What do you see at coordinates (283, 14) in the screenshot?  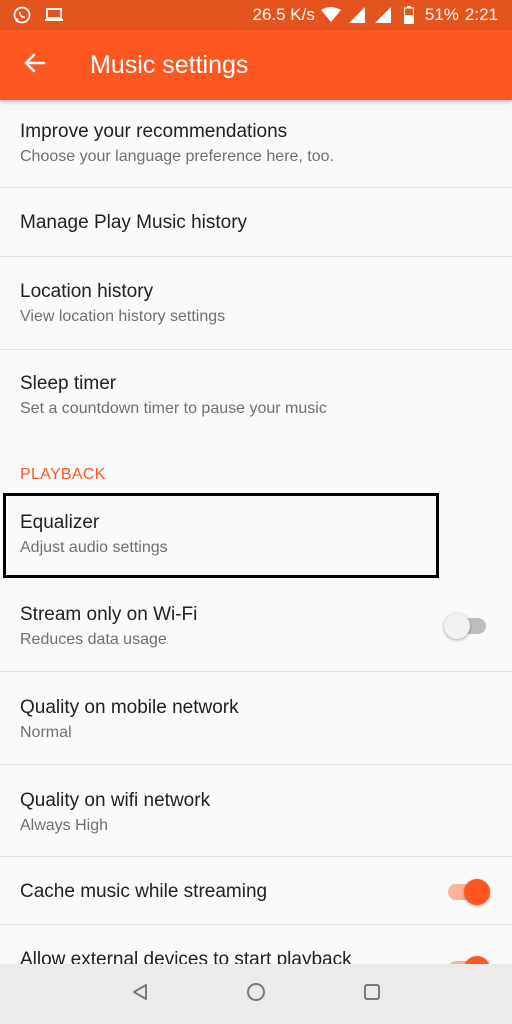 I see `network-speed: 26.5 K/s` at bounding box center [283, 14].